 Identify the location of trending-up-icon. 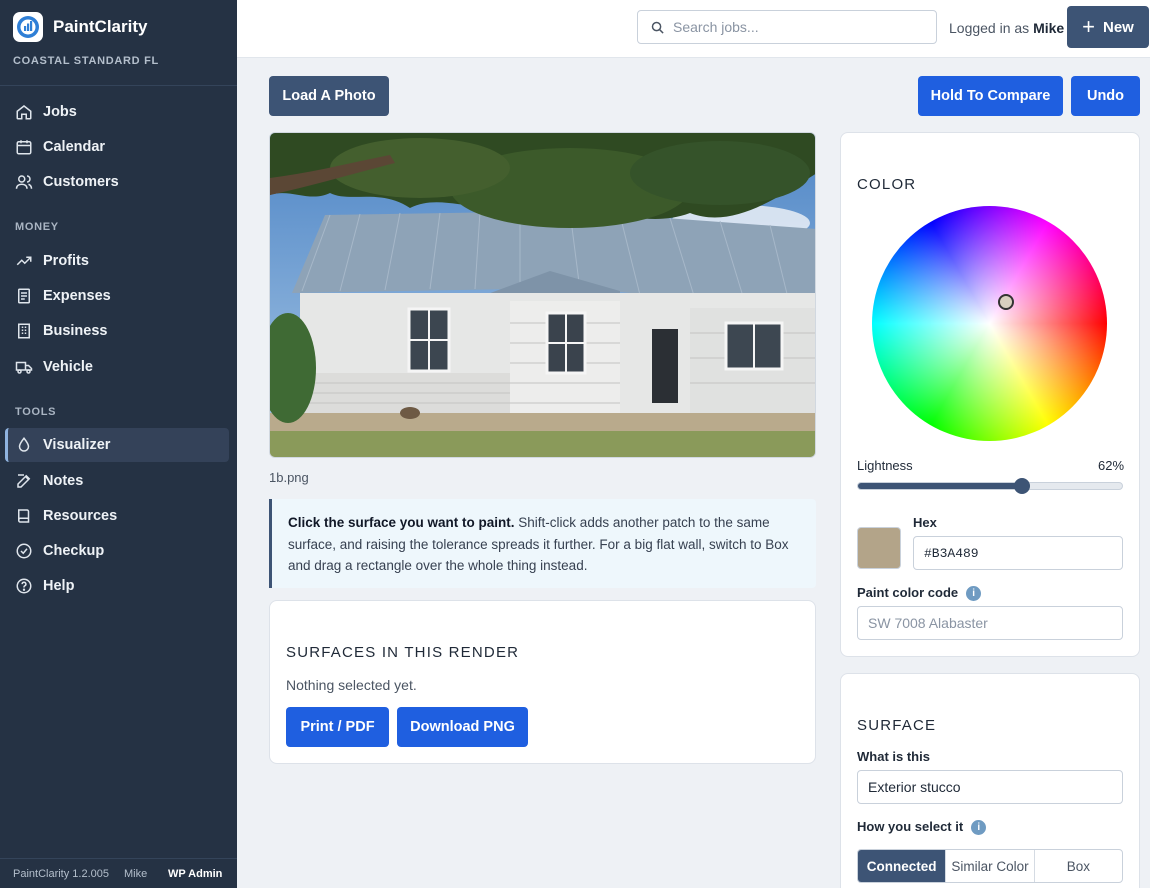
(24, 261).